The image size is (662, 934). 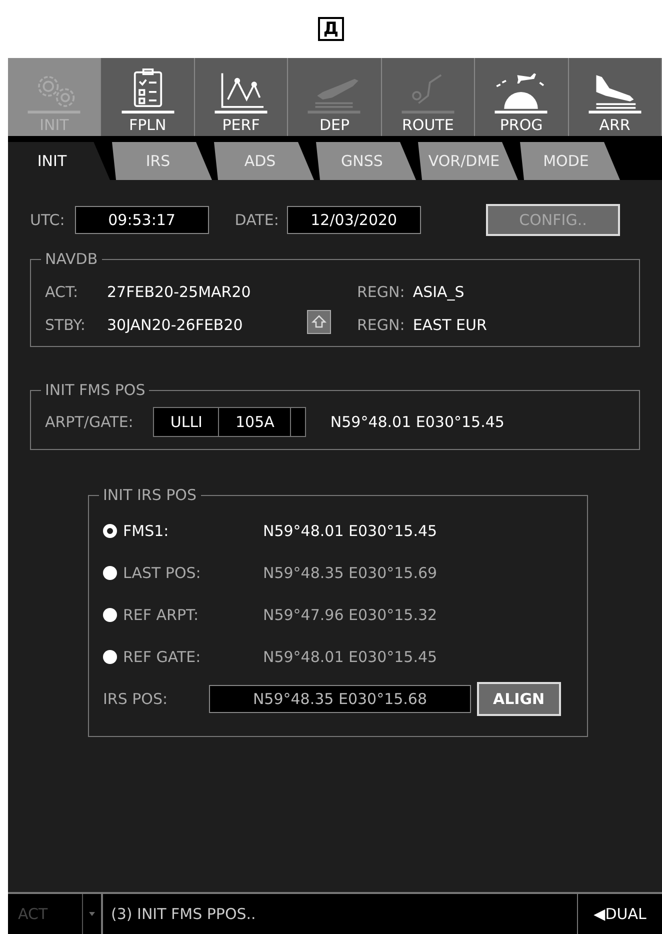 I want to click on mode-label: ACT, so click(x=33, y=914).